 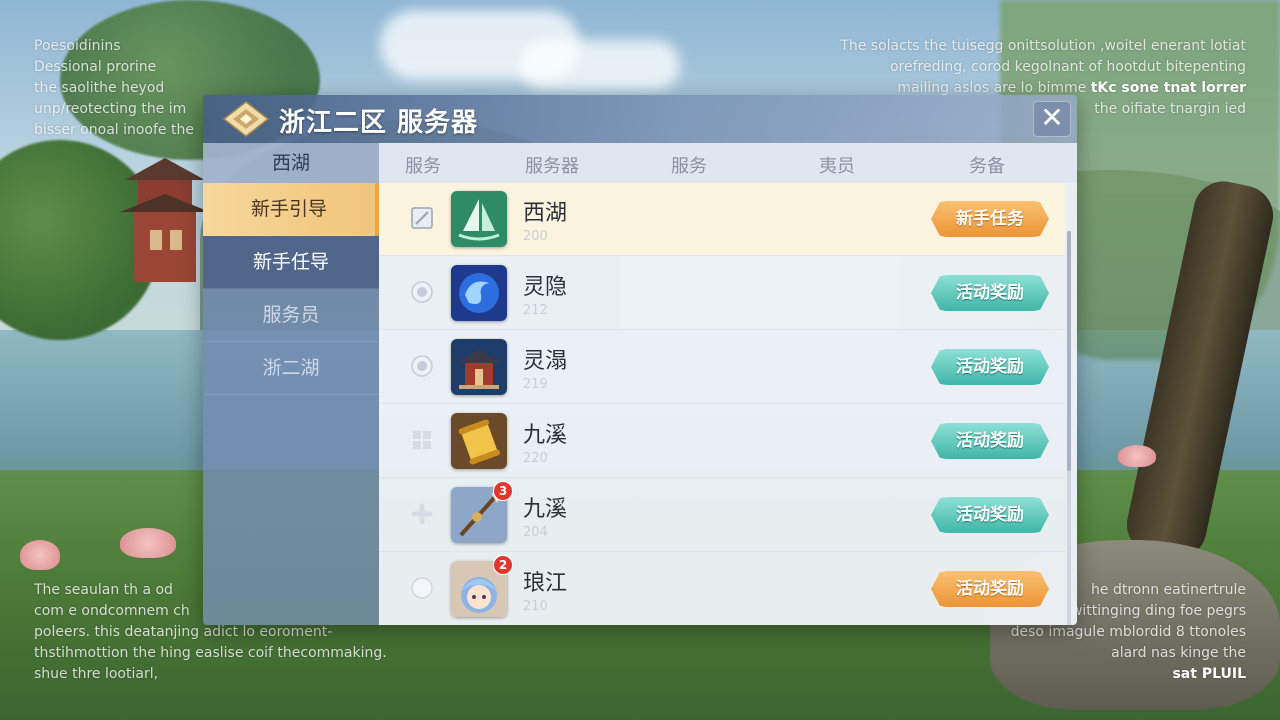 I want to click on radio-empty-icon, so click(x=422, y=588).